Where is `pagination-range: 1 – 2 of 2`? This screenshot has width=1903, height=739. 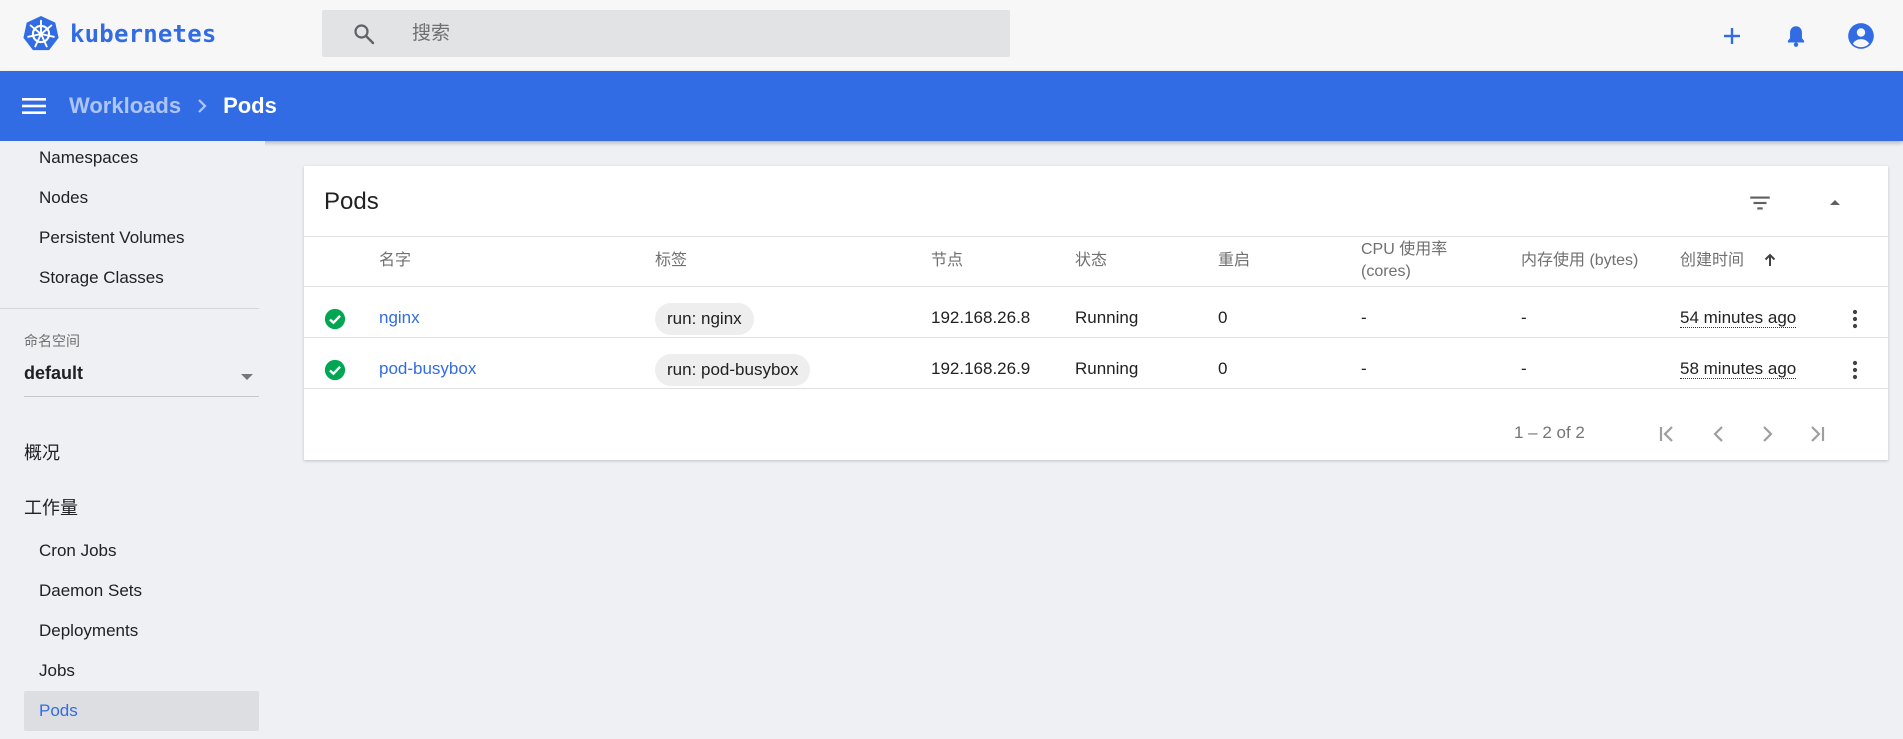 pagination-range: 1 – 2 of 2 is located at coordinates (1549, 432).